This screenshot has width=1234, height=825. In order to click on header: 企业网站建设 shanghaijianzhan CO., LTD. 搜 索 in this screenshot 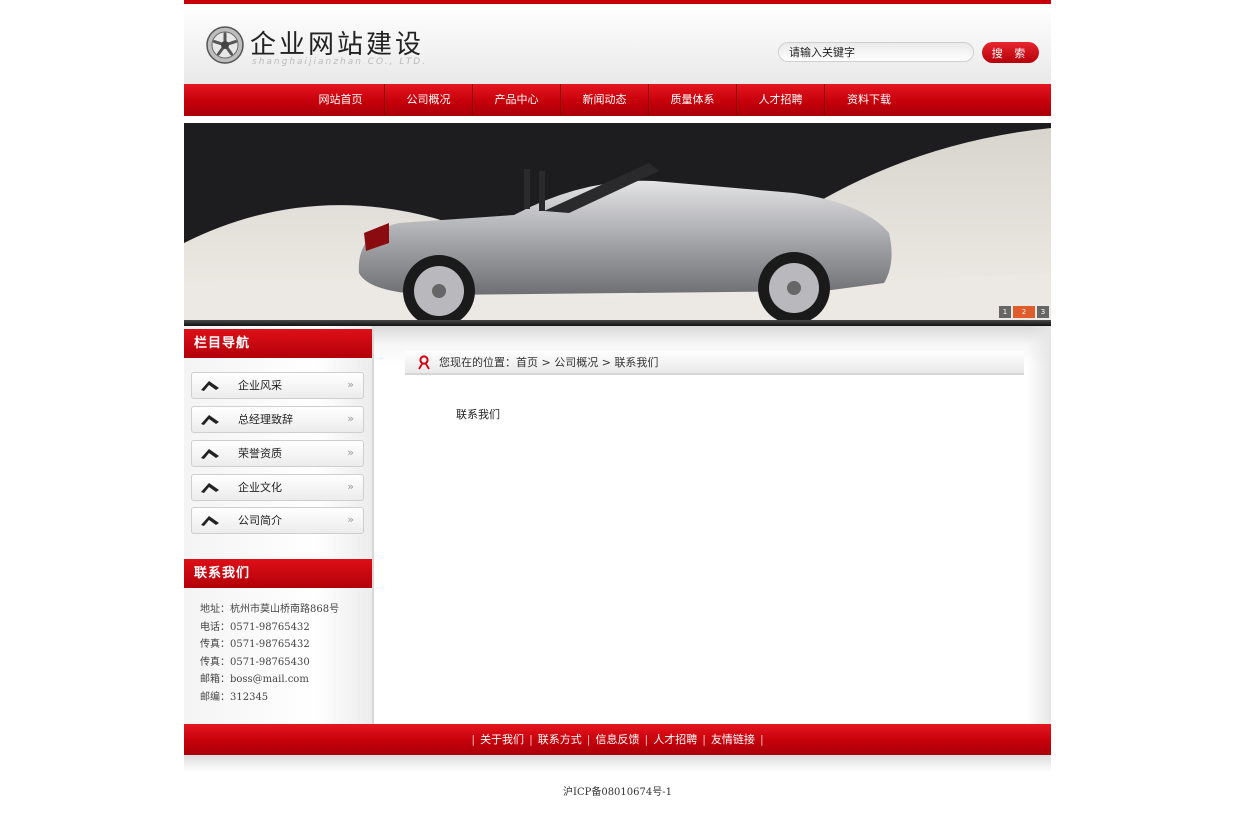, I will do `click(617, 42)`.